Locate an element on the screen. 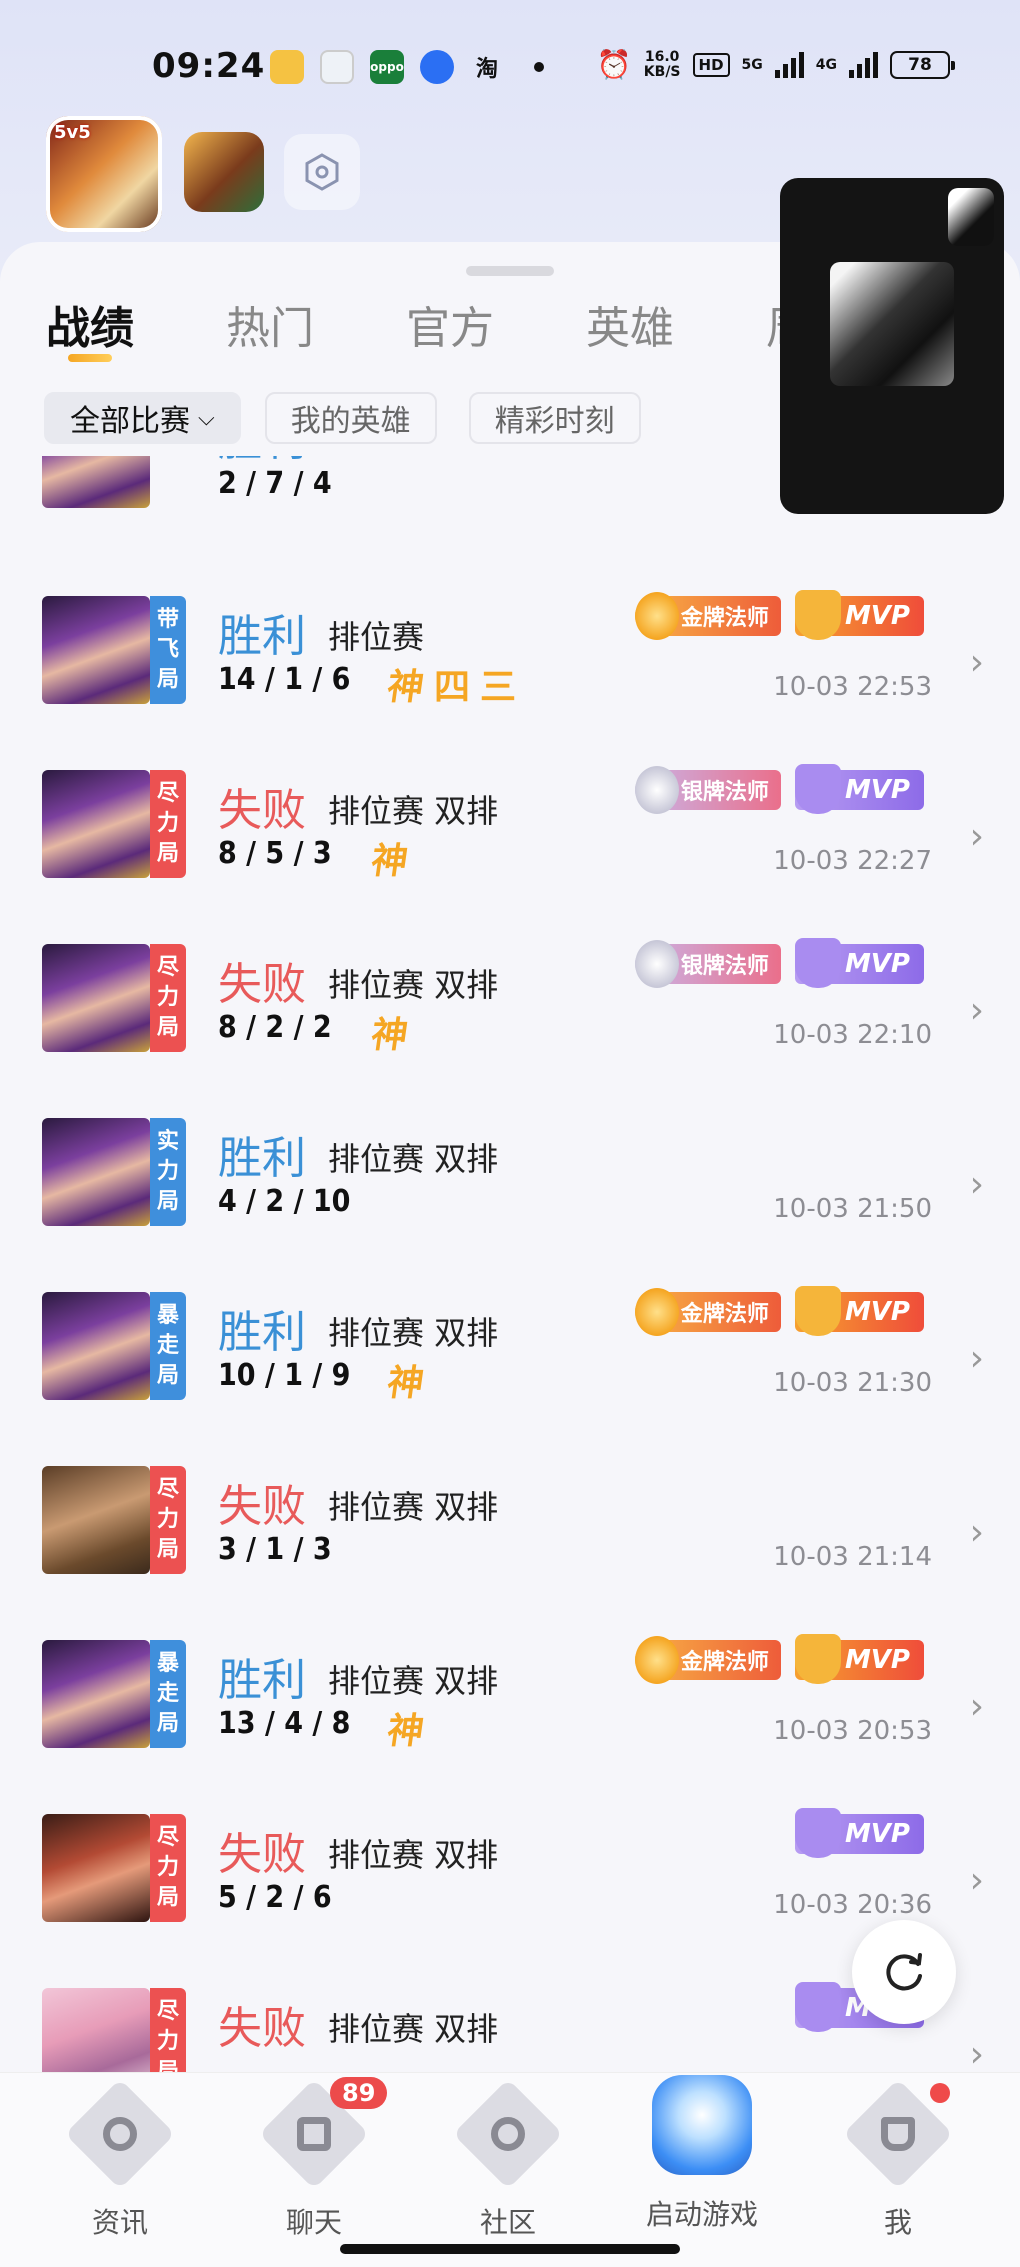 This screenshot has height=2267, width=1020. match-time: 10-03 20:53 is located at coordinates (852, 1731).